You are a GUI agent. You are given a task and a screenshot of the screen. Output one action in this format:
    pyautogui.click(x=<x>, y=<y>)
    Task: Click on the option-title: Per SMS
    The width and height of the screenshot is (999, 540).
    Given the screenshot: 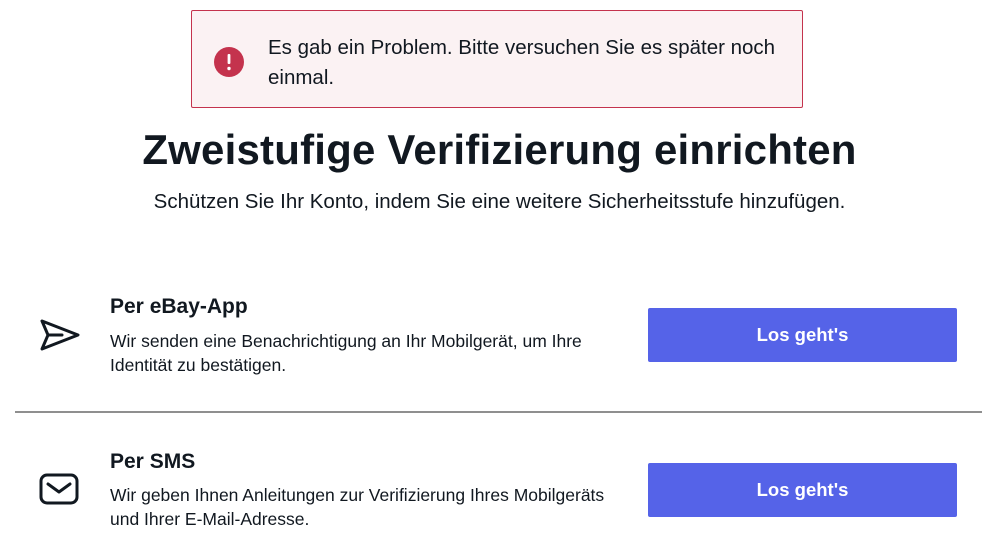 What is the action you would take?
    pyautogui.click(x=153, y=461)
    